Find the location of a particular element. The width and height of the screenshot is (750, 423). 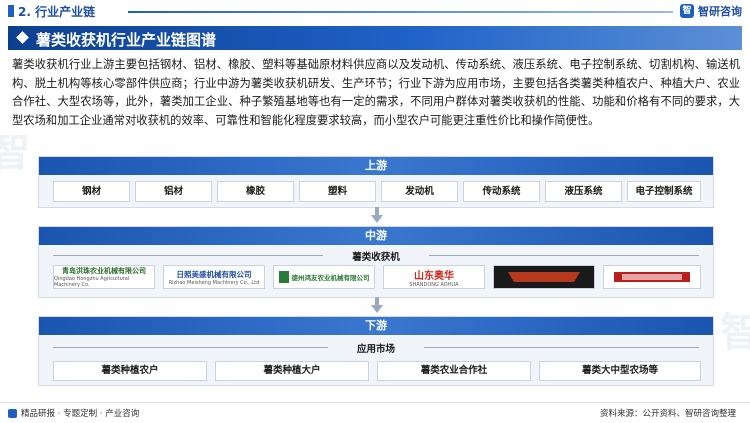

company-name-en: SHANDONG AOHUA is located at coordinates (434, 284).